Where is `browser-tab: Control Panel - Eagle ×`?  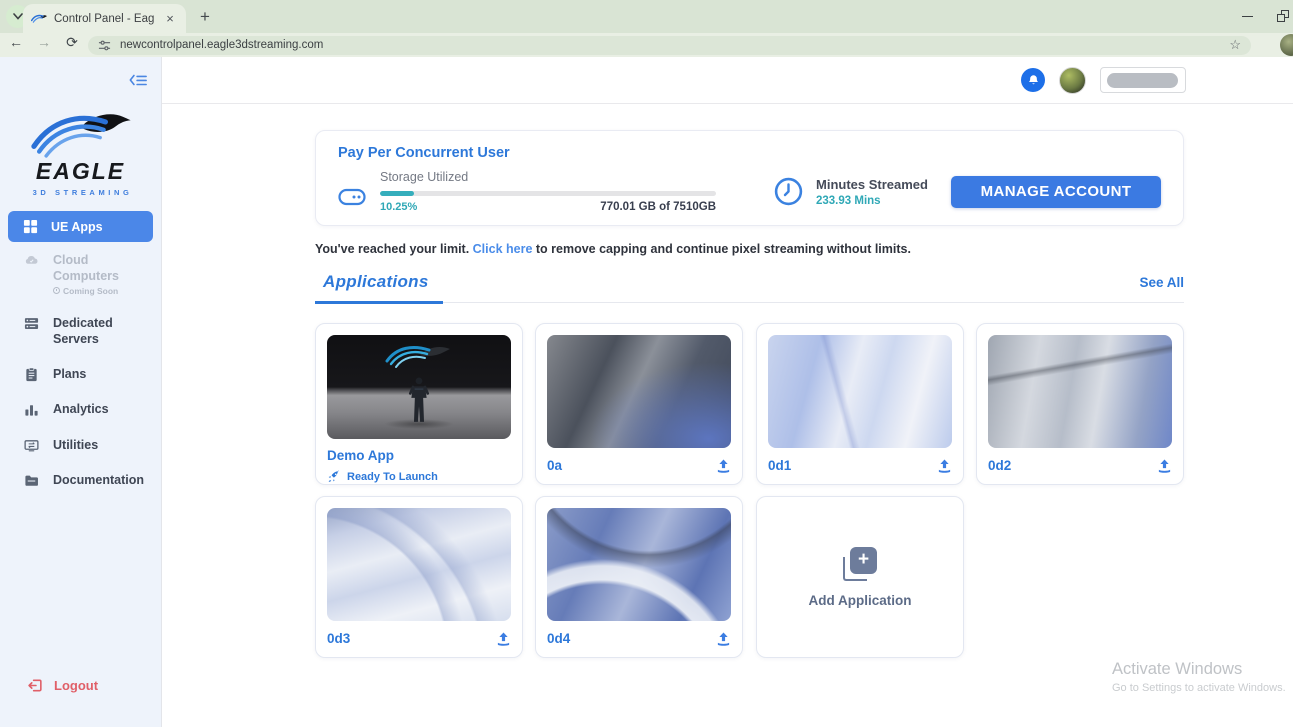
browser-tab: Control Panel - Eagle × is located at coordinates (104, 18).